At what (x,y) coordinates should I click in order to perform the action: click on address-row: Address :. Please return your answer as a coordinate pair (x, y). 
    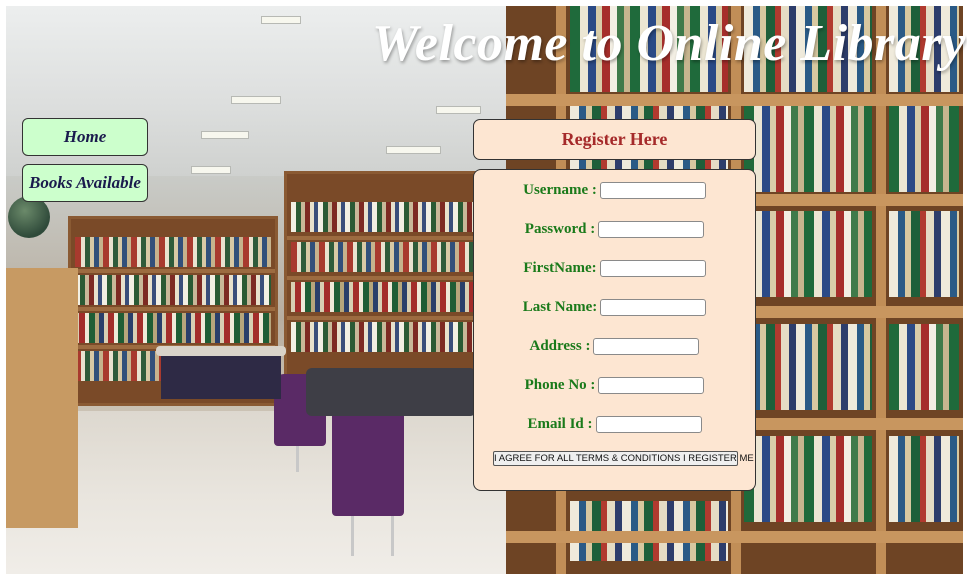
    Looking at the image, I should click on (614, 346).